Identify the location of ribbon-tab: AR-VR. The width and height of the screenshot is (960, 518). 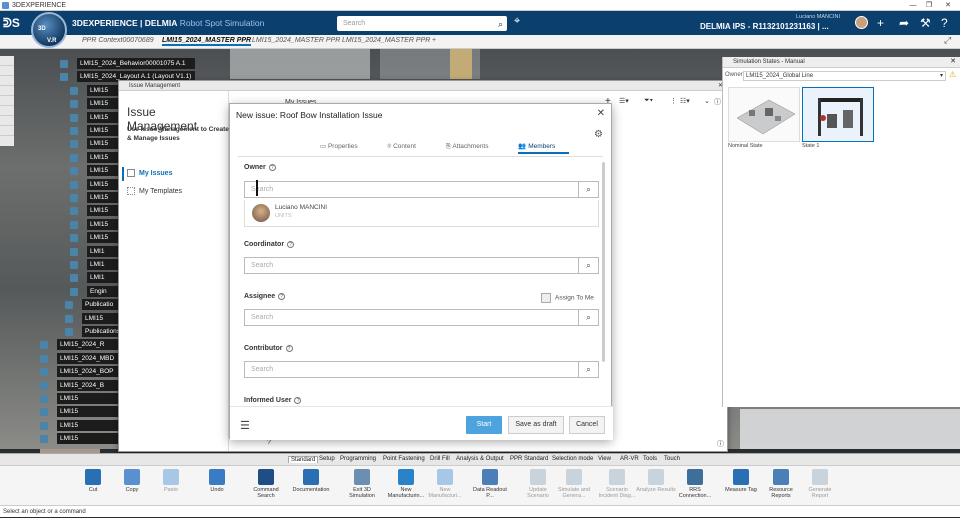
(629, 459).